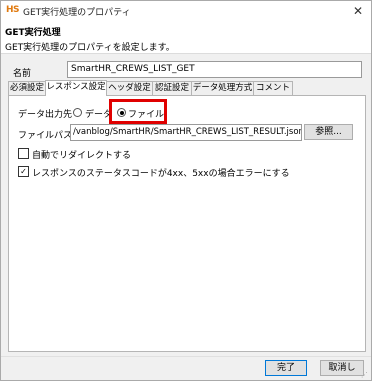 This screenshot has width=372, height=381. What do you see at coordinates (23, 153) in the screenshot?
I see `auto-redirect-checkbox` at bounding box center [23, 153].